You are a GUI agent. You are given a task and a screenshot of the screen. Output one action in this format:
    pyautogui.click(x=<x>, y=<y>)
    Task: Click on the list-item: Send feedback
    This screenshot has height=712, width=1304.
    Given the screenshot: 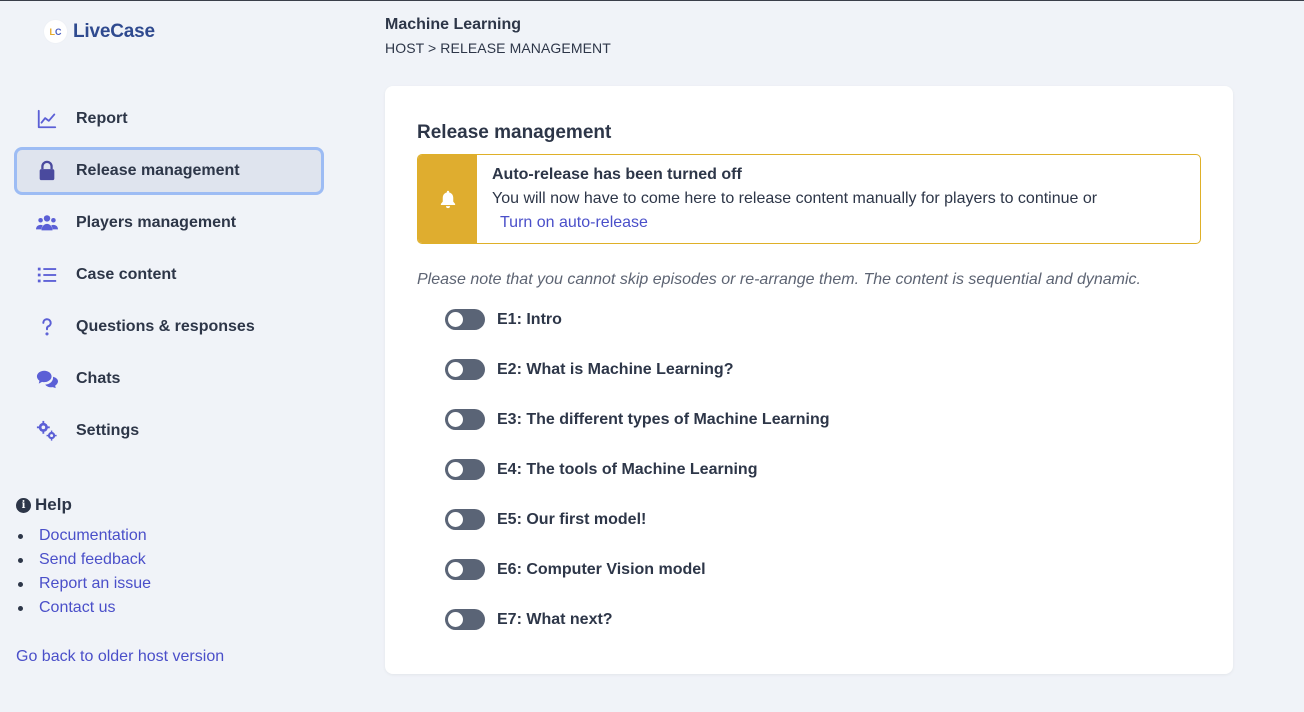 What is the action you would take?
    pyautogui.click(x=83, y=560)
    